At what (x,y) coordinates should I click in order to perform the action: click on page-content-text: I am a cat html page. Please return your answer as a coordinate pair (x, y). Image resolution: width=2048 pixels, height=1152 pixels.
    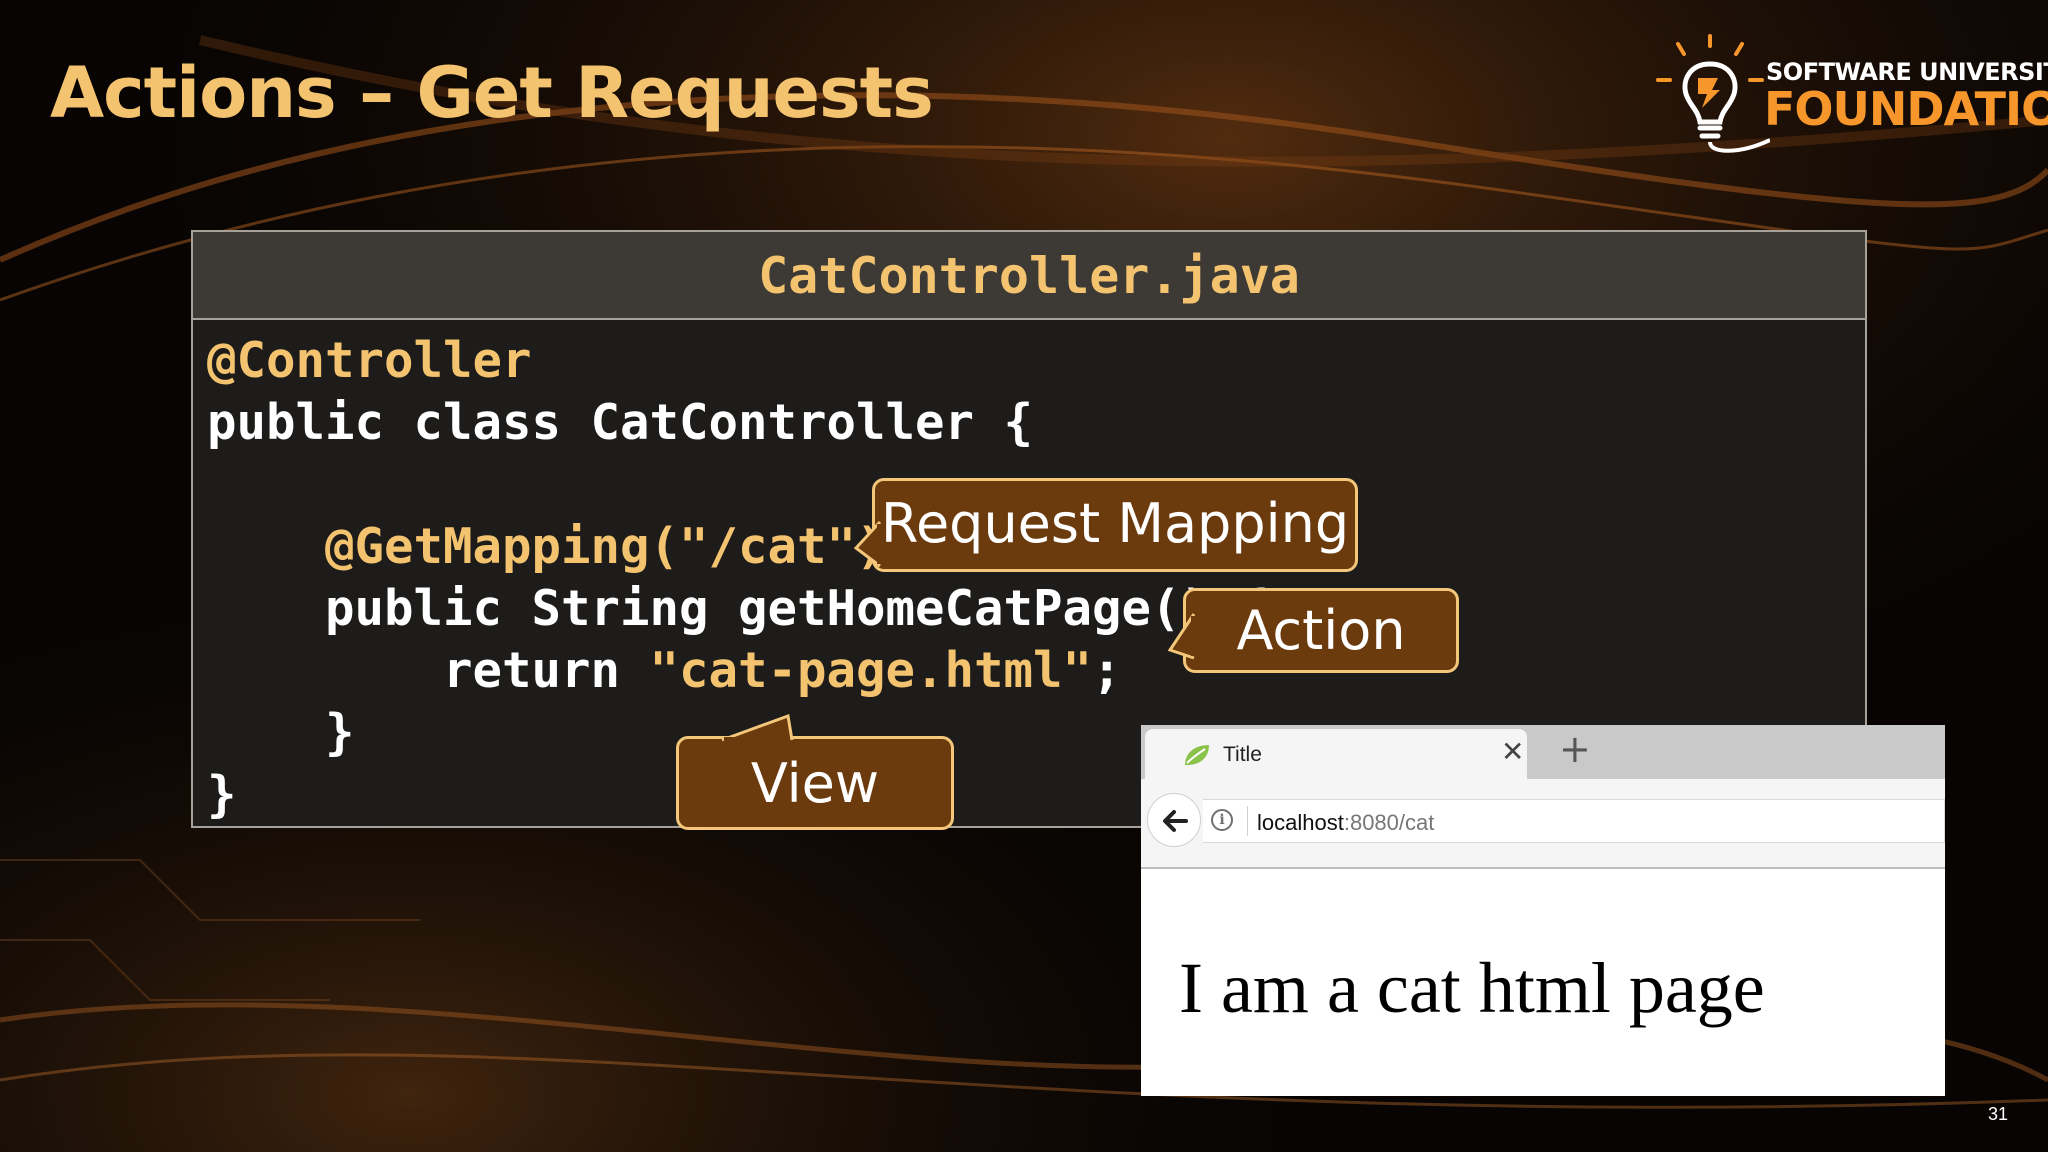
    Looking at the image, I should click on (1472, 988).